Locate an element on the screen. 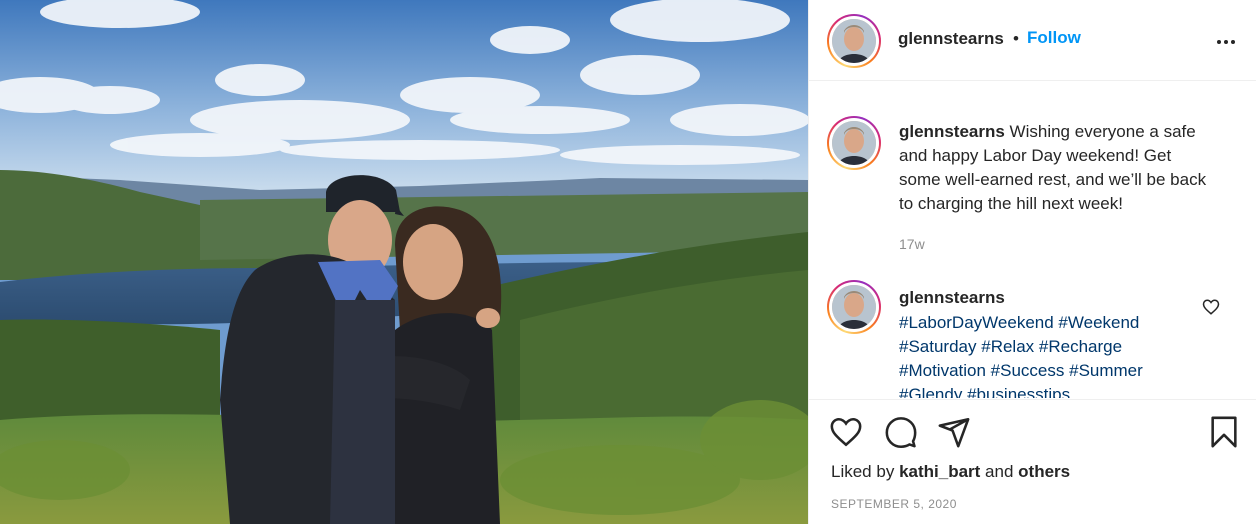 The height and width of the screenshot is (524, 1256). hashtag-link: #LaborDayWeekend is located at coordinates (976, 322).